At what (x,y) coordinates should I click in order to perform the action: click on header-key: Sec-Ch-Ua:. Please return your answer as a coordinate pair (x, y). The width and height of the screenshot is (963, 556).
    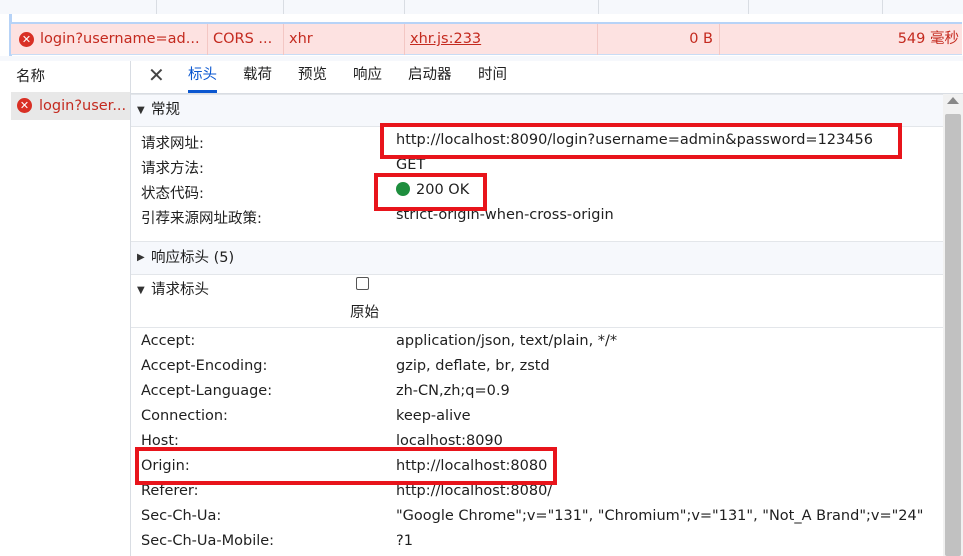
    Looking at the image, I should click on (181, 516).